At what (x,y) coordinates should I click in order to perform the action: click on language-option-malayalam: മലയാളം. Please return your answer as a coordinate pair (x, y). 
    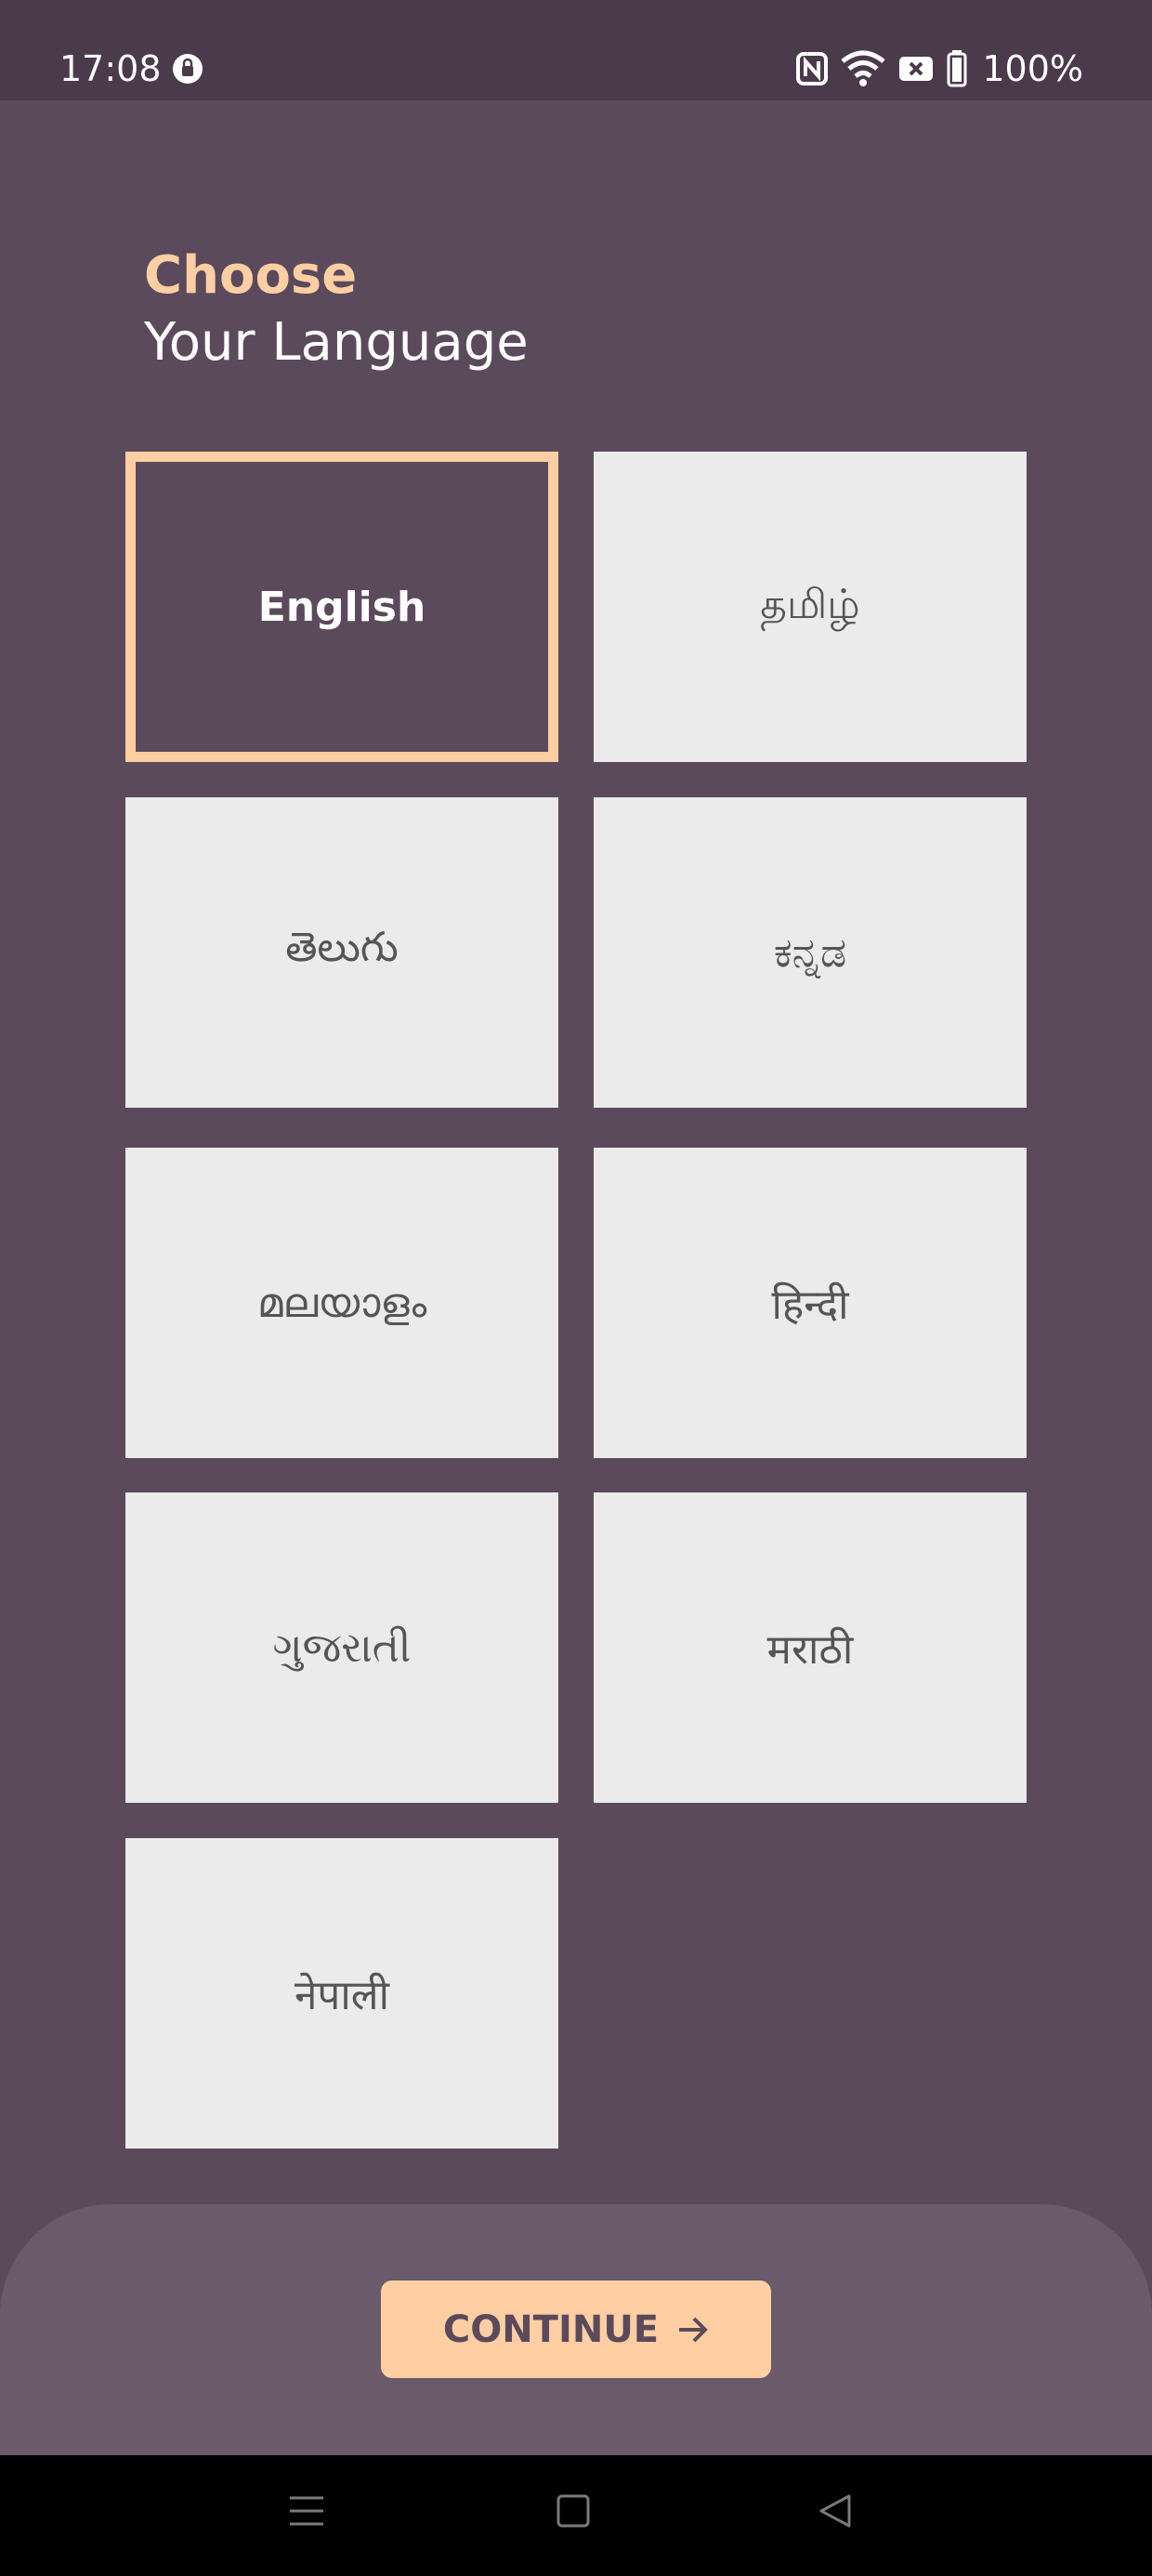
    Looking at the image, I should click on (341, 1303).